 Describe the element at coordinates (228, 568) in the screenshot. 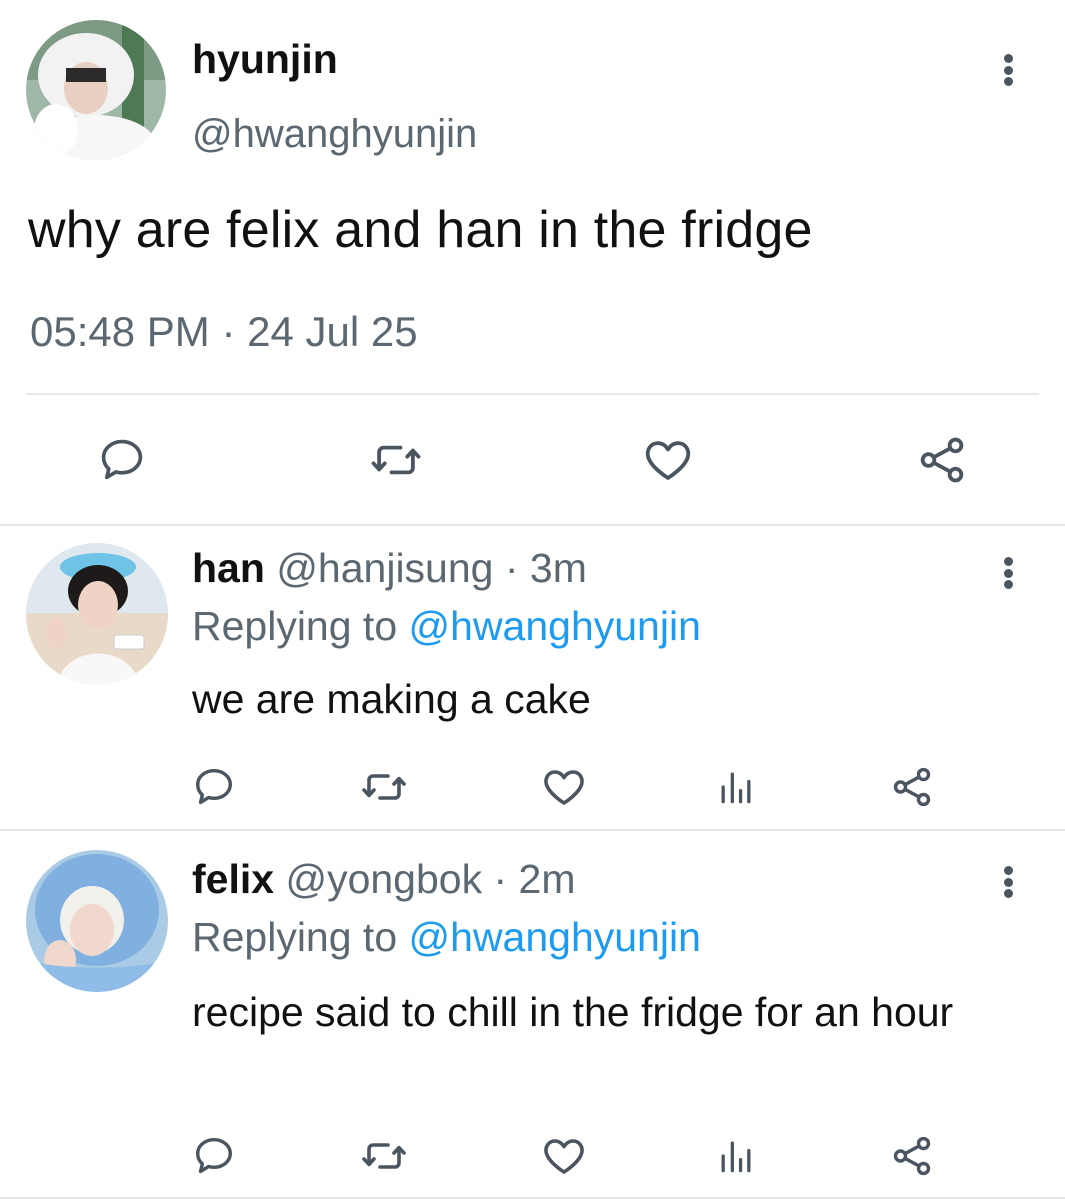

I see `author-name: han` at that location.